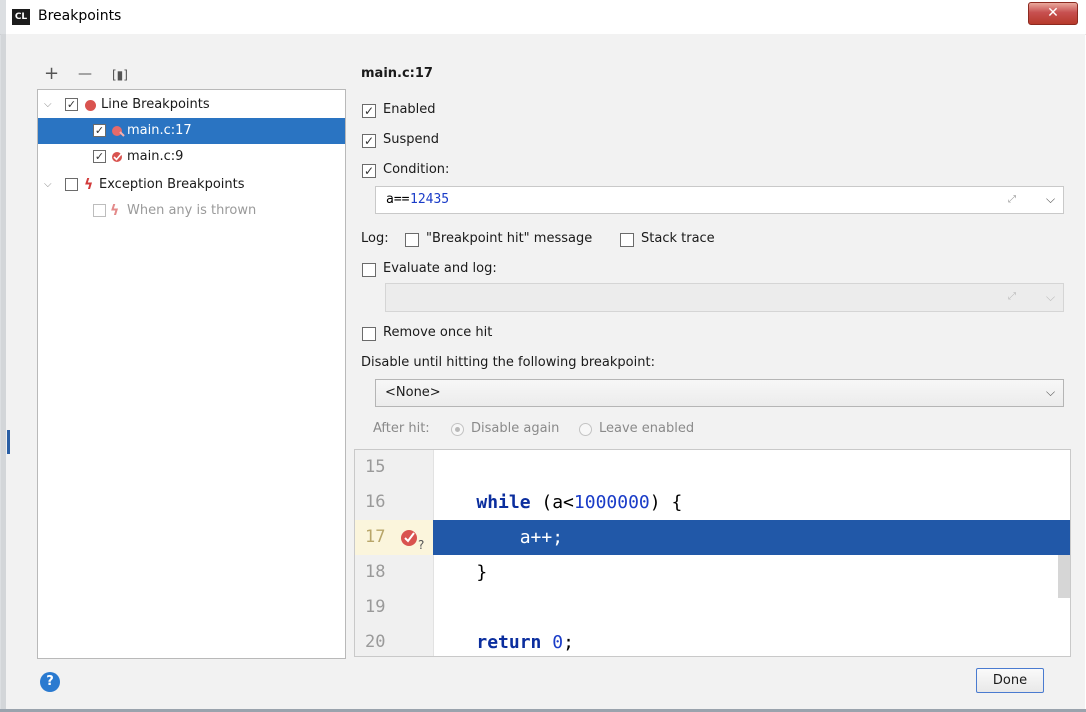 Image resolution: width=1086 pixels, height=712 pixels. Describe the element at coordinates (99, 156) in the screenshot. I see `main-c-9-checkbox: ✓` at that location.